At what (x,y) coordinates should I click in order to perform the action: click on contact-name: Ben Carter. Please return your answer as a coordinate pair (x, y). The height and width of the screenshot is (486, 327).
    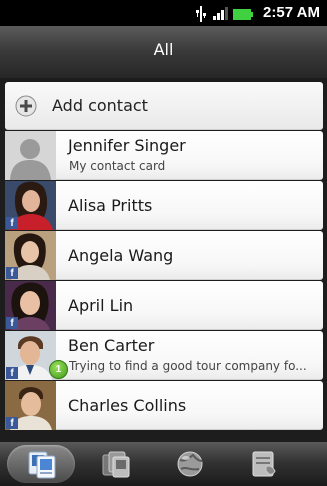
    Looking at the image, I should click on (111, 345).